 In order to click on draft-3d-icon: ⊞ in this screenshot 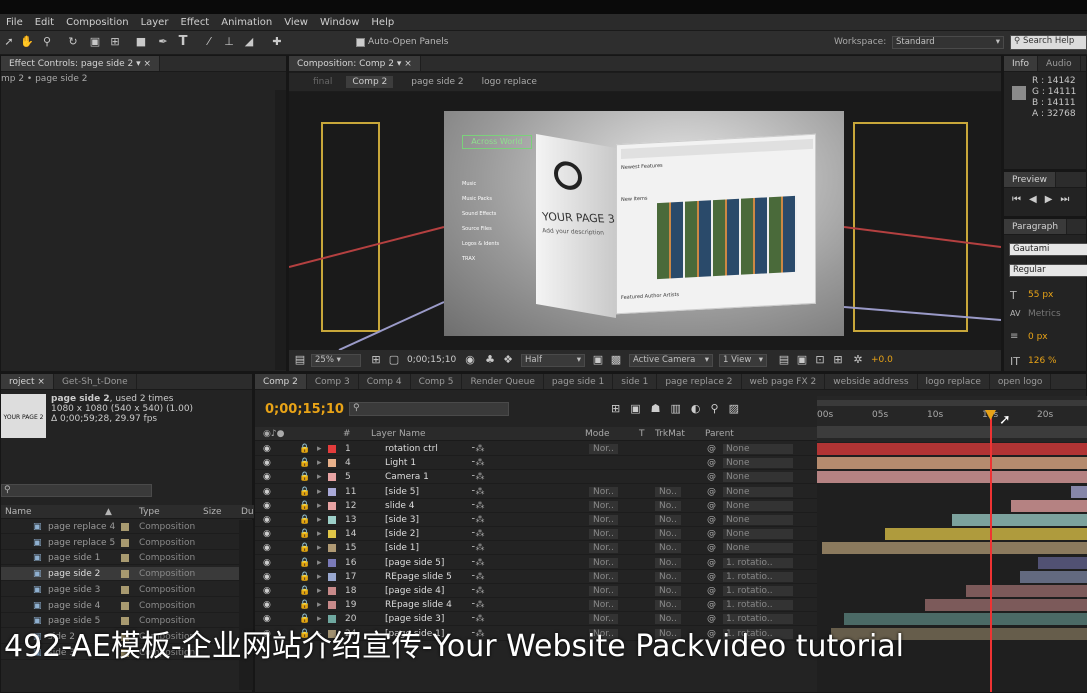, I will do `click(620, 408)`.